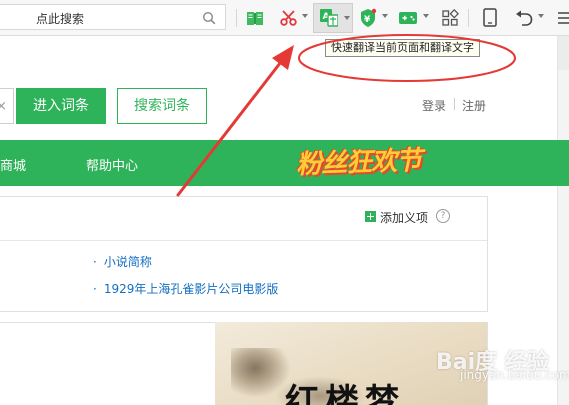  Describe the element at coordinates (358, 160) in the screenshot. I see `festival-banner: 粉丝狂欢节` at that location.